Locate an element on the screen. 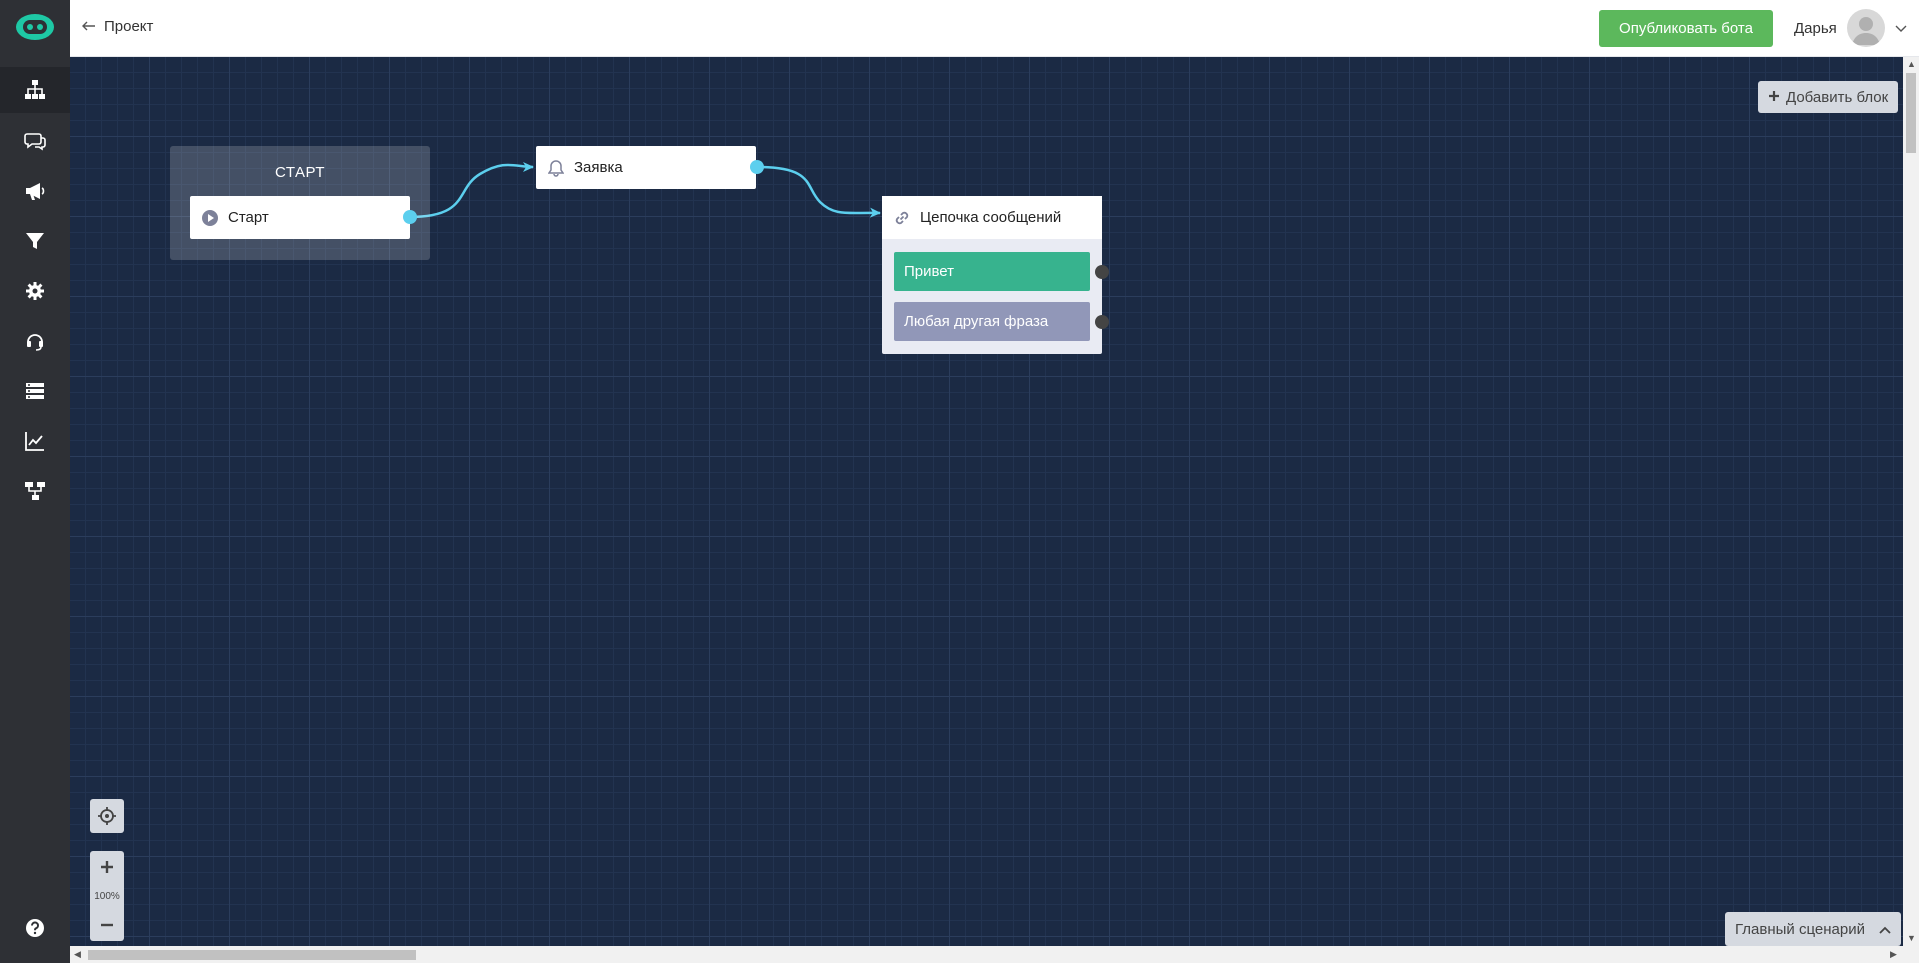 The image size is (1919, 963). scroll-down-icon: ▼ is located at coordinates (1911, 938).